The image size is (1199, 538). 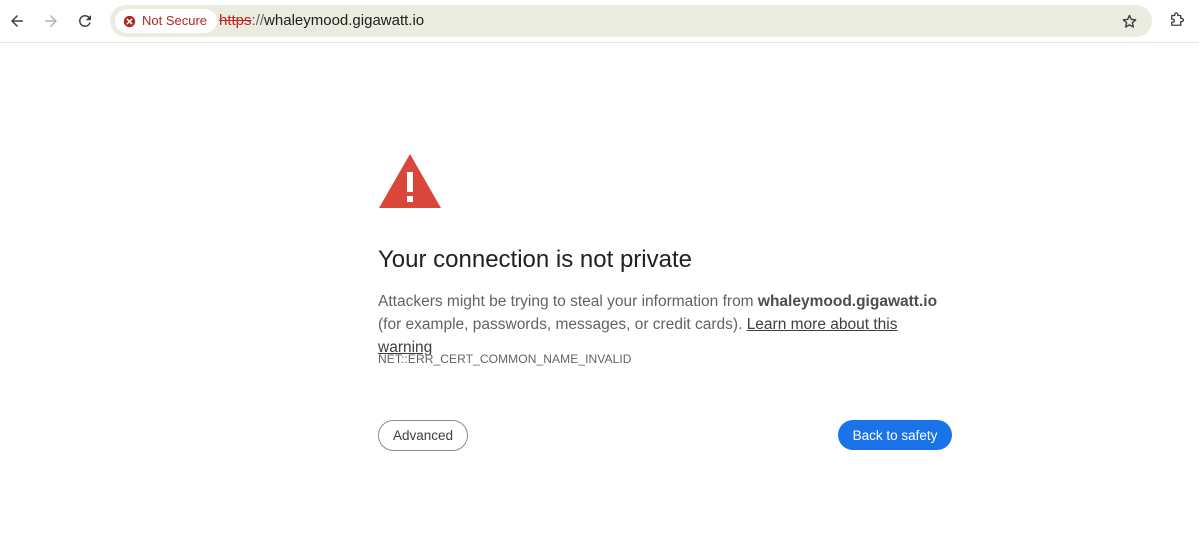 I want to click on advanced-button: Advanced, so click(x=423, y=435).